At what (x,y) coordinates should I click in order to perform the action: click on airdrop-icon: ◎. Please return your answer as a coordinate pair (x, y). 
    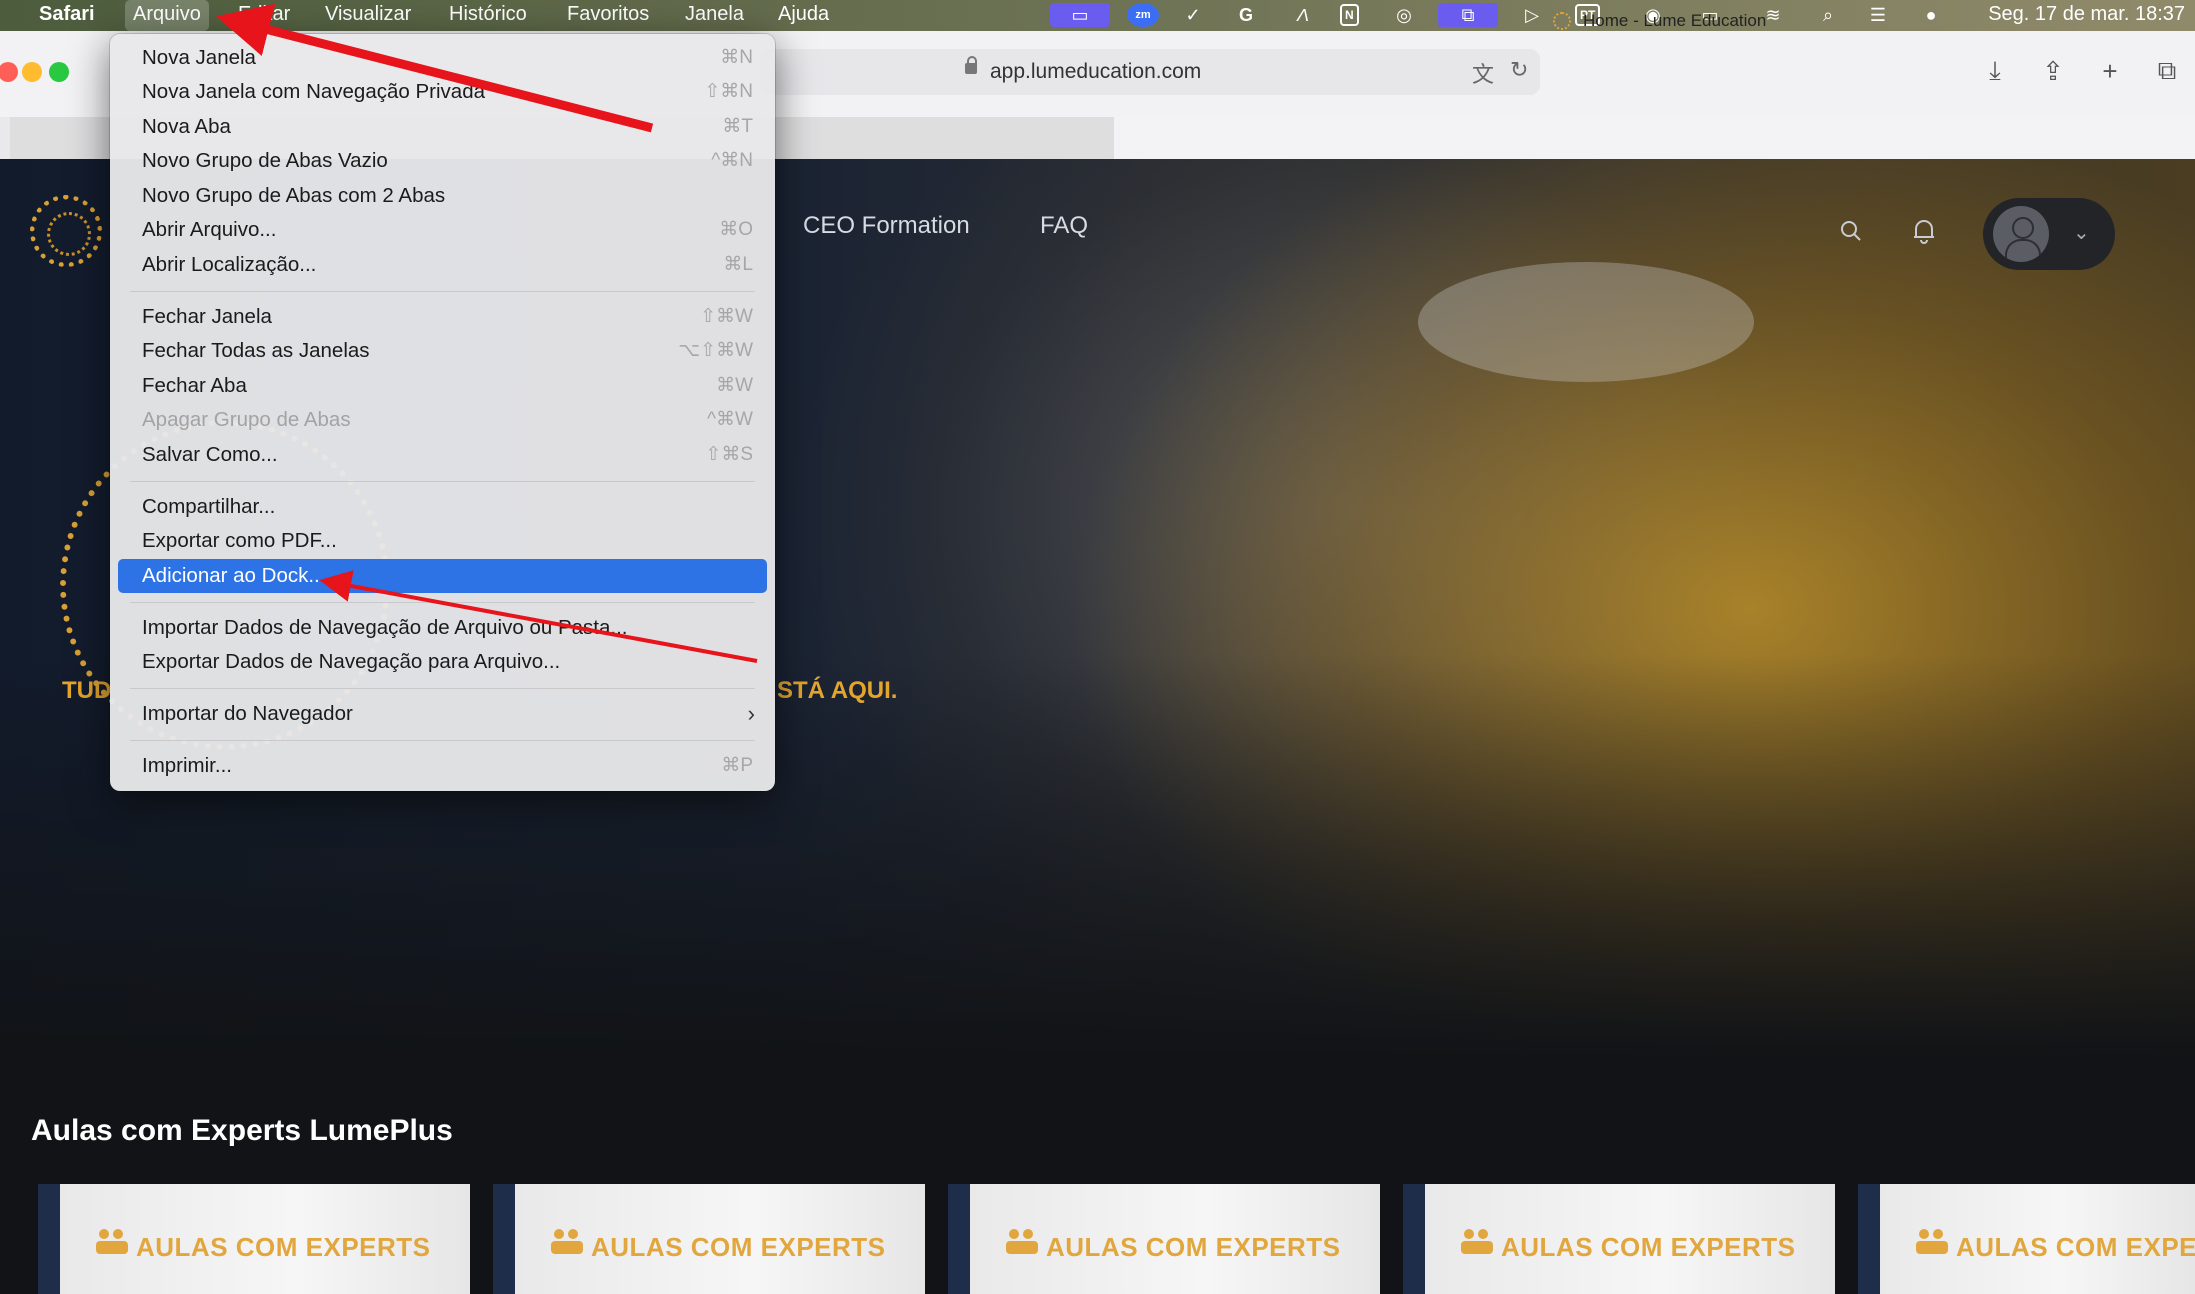
    Looking at the image, I should click on (1404, 15).